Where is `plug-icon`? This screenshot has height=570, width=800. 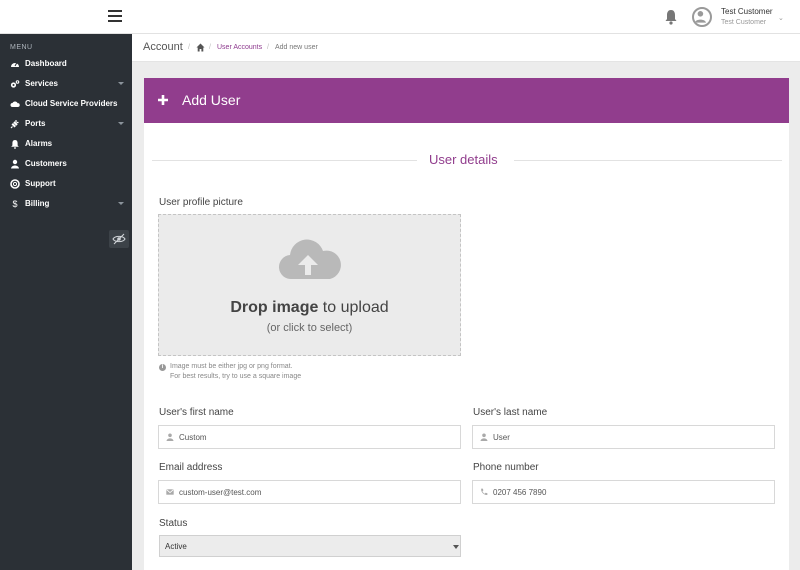
plug-icon is located at coordinates (14, 124).